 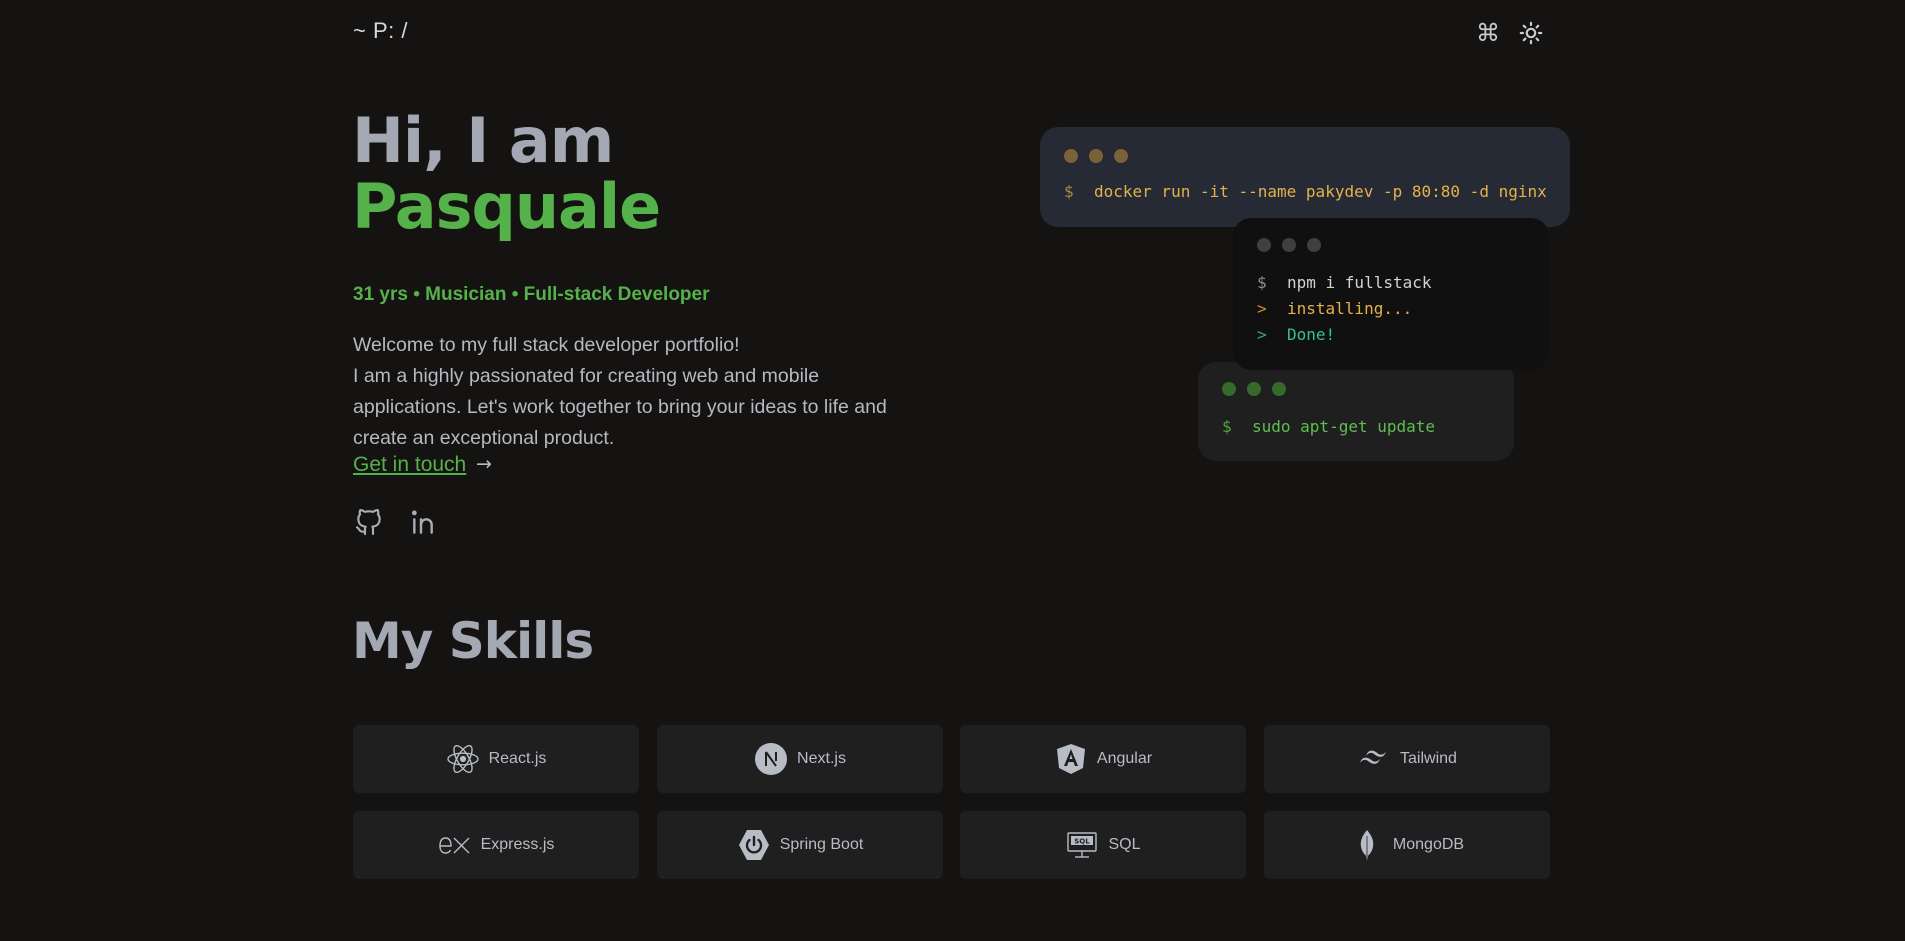 I want to click on site-brand: ~ P: /, so click(x=380, y=31).